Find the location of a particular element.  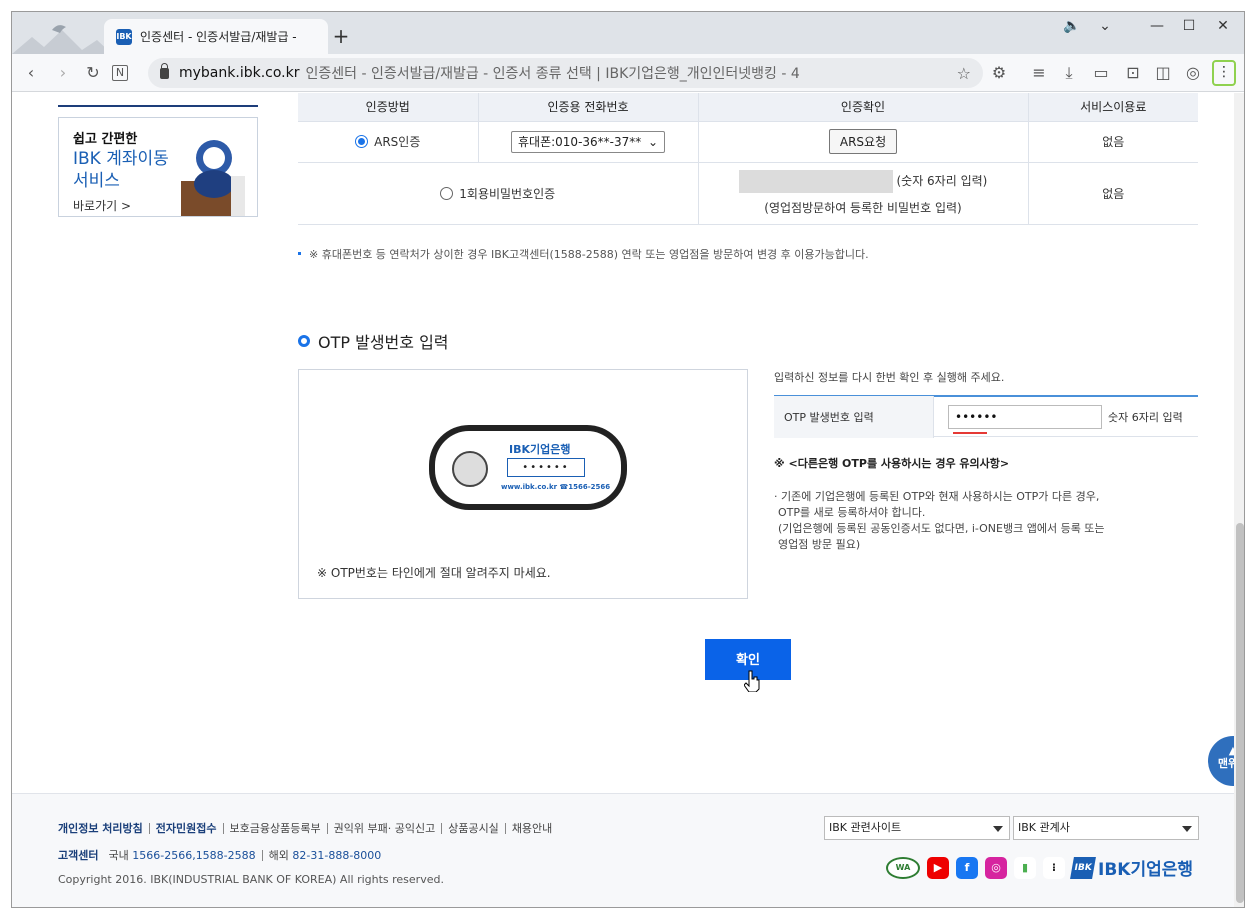

notice-line: OTP를 새로 등록하셔야 합니다. is located at coordinates (852, 512).